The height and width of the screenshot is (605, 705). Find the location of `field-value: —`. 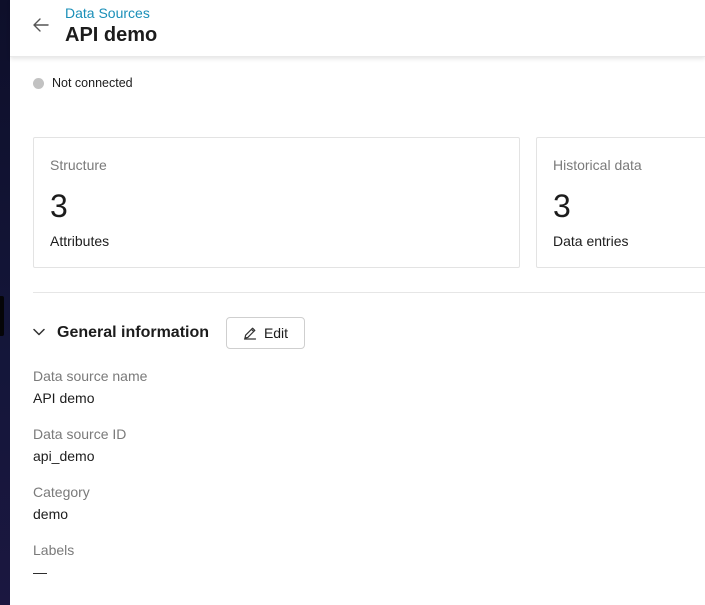

field-value: — is located at coordinates (40, 572).